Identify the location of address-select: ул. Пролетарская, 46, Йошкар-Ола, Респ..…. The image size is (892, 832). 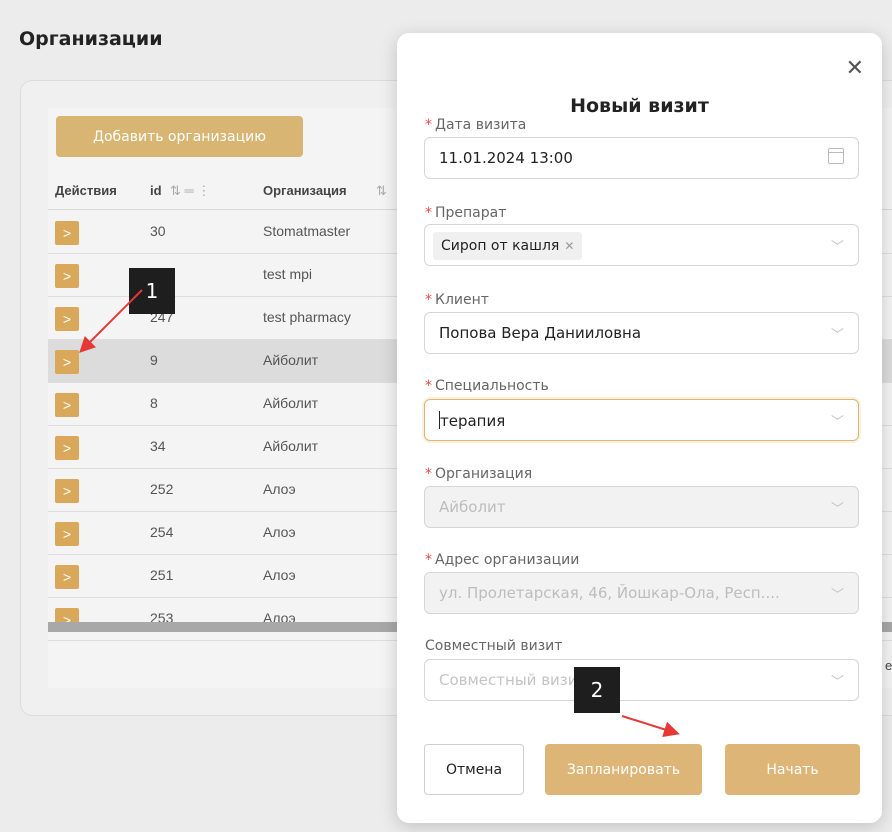
(641, 593).